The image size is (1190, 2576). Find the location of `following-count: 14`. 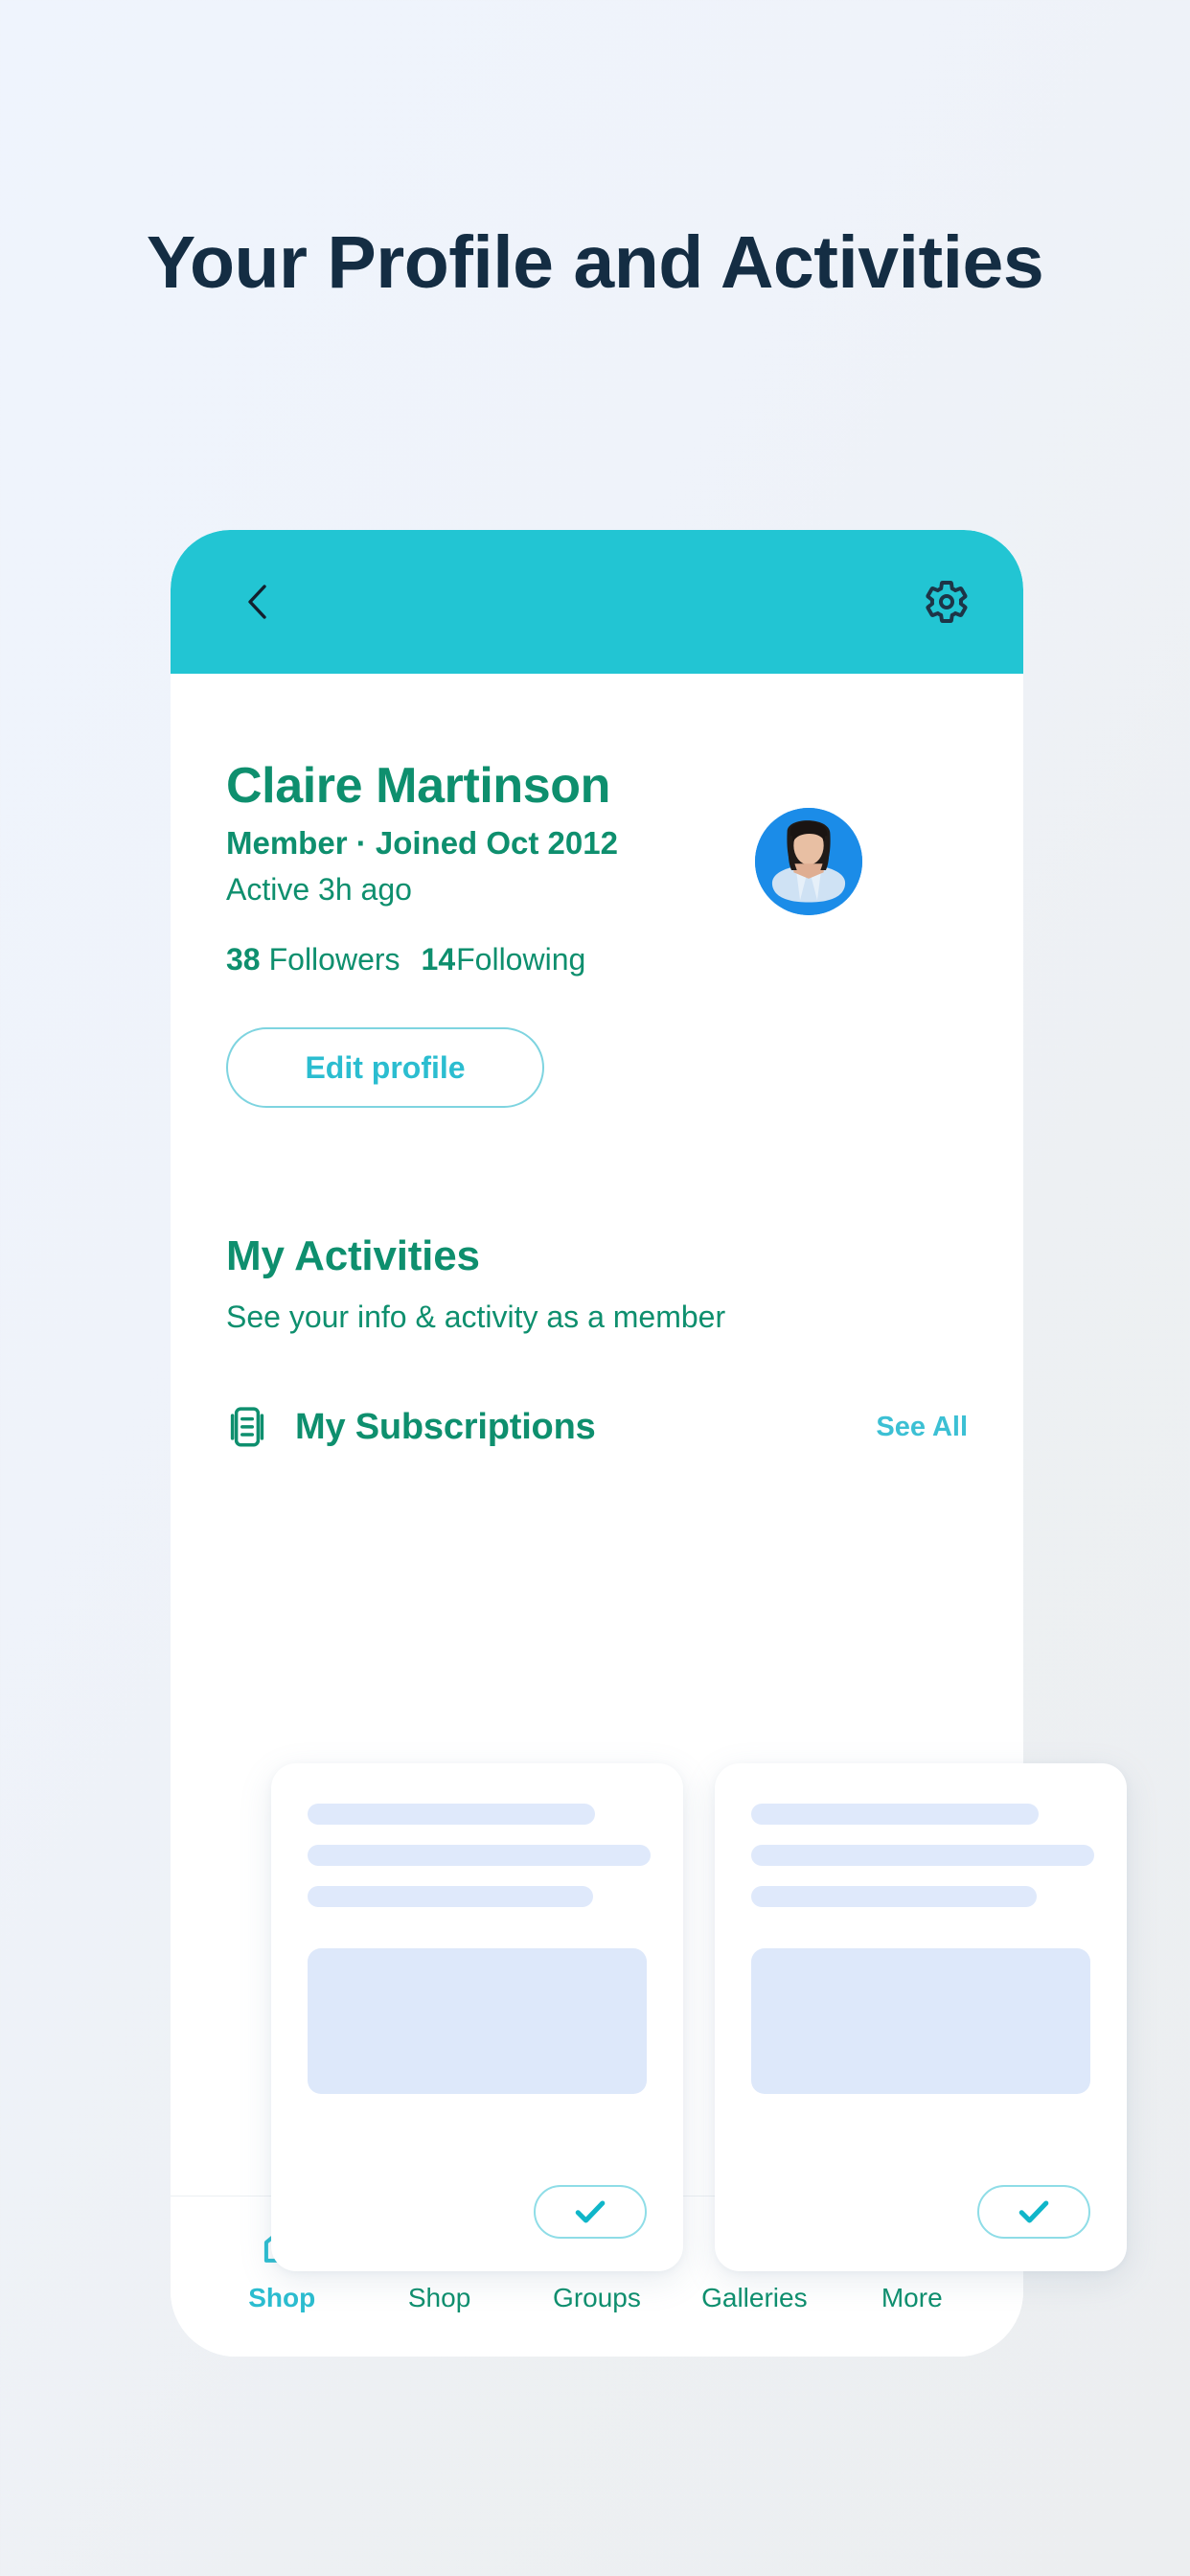

following-count: 14 is located at coordinates (439, 959).